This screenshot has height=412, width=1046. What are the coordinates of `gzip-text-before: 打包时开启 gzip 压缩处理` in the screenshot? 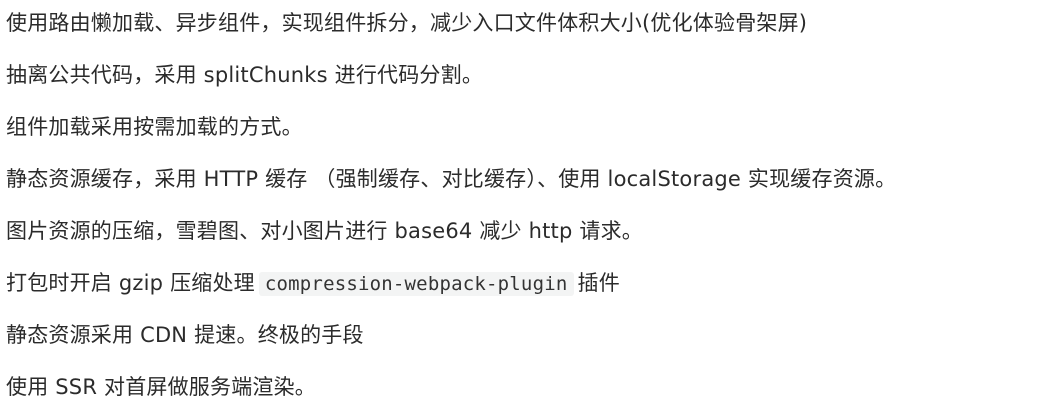 It's located at (130, 283).